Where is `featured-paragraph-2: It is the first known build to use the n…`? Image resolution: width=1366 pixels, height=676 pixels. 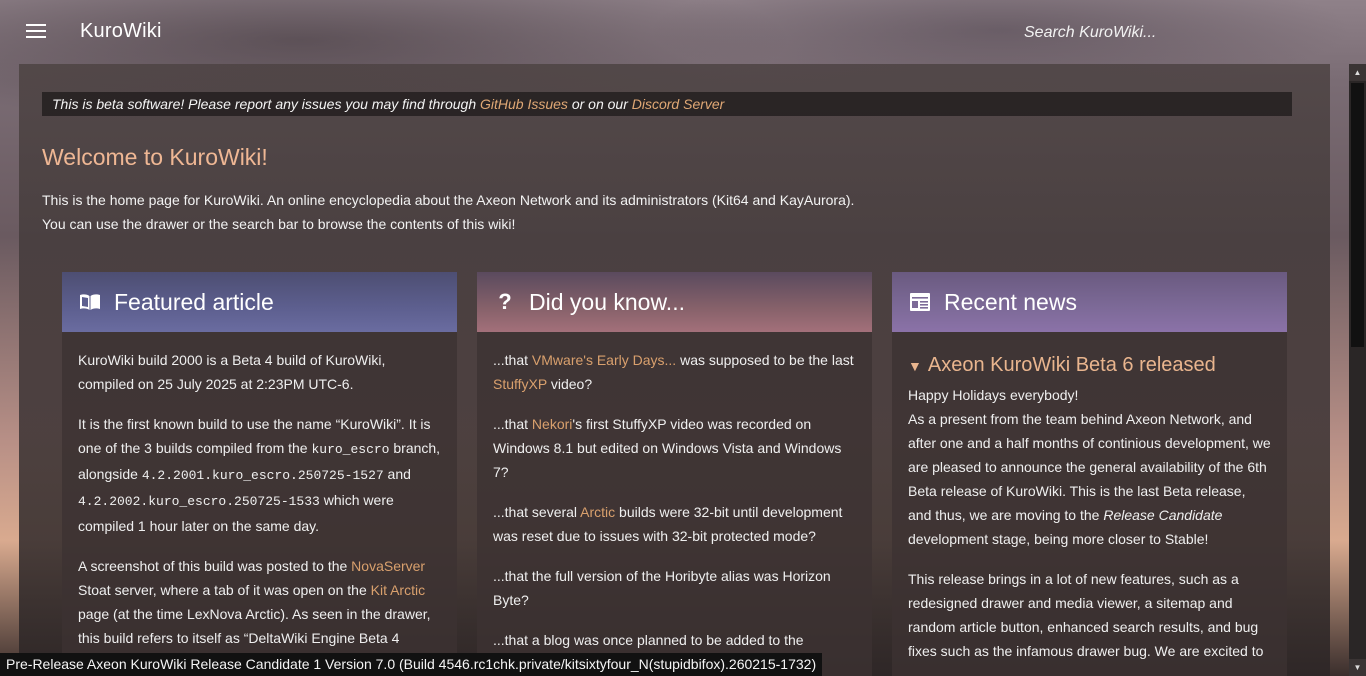 featured-paragraph-2: It is the first known build to use the n… is located at coordinates (259, 475).